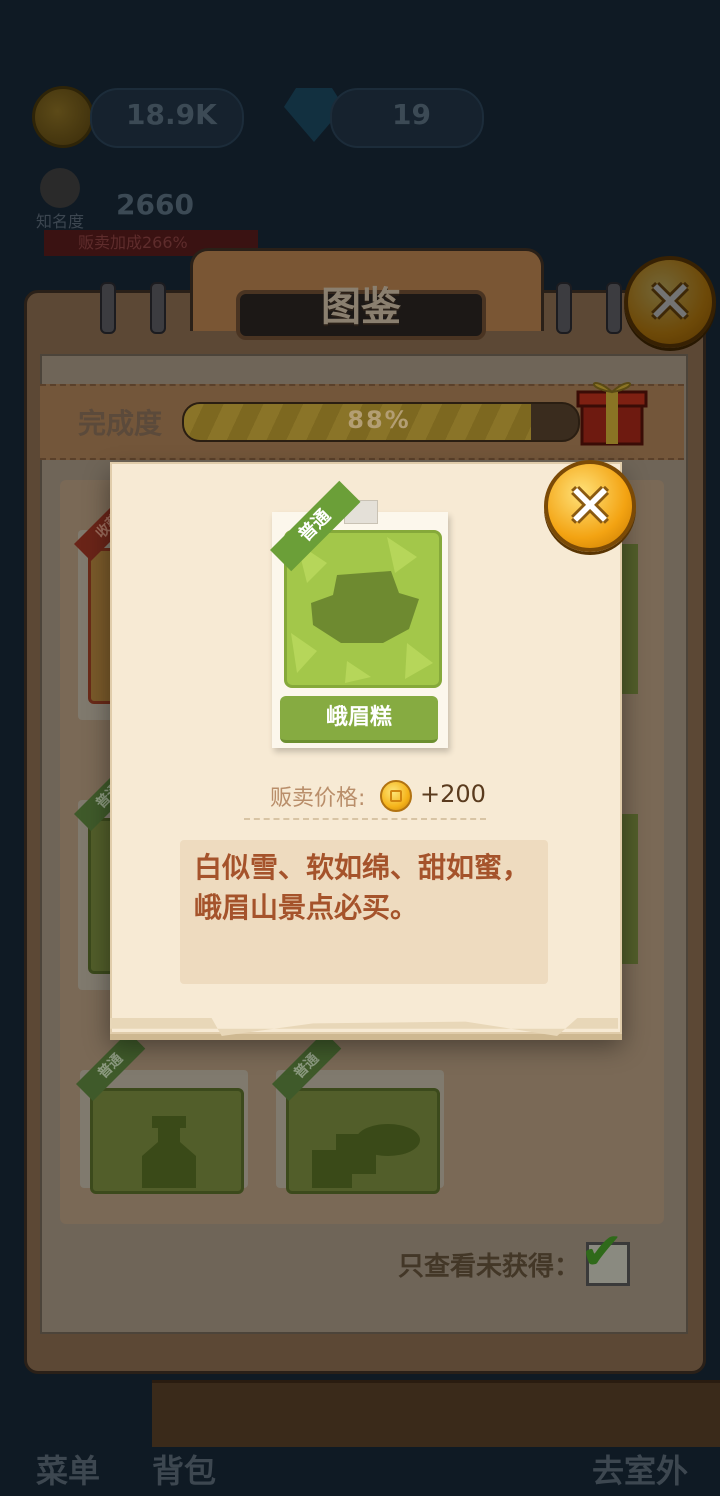  Describe the element at coordinates (359, 719) in the screenshot. I see `item-name: 峨眉糕` at that location.